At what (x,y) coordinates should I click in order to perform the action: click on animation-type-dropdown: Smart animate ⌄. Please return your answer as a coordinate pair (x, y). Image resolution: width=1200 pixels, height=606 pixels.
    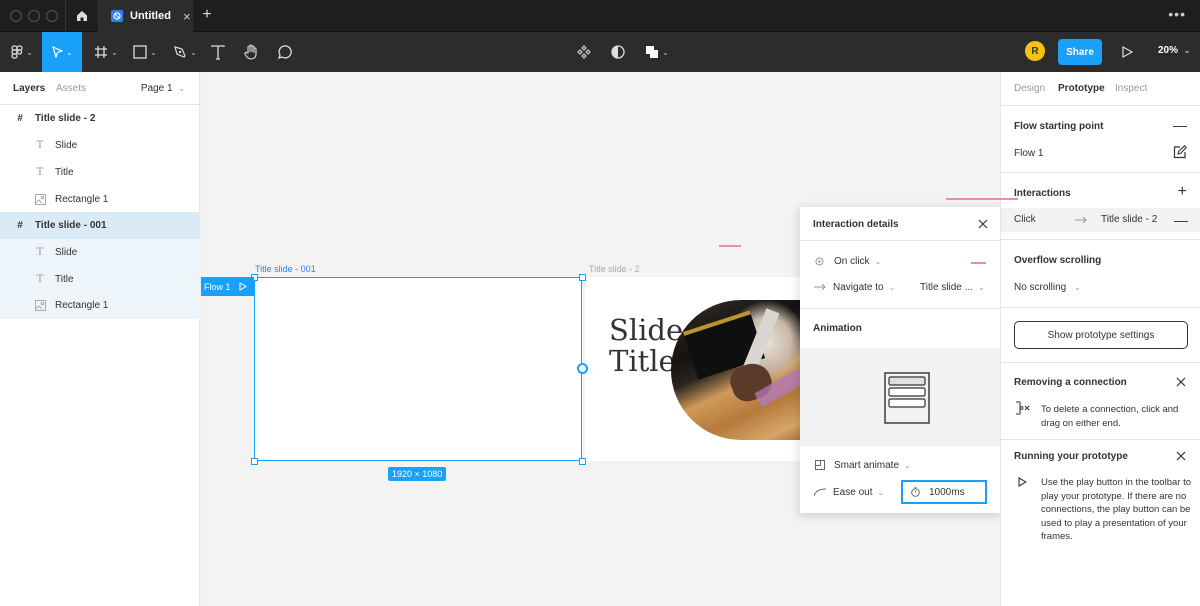
    Looking at the image, I should click on (900, 465).